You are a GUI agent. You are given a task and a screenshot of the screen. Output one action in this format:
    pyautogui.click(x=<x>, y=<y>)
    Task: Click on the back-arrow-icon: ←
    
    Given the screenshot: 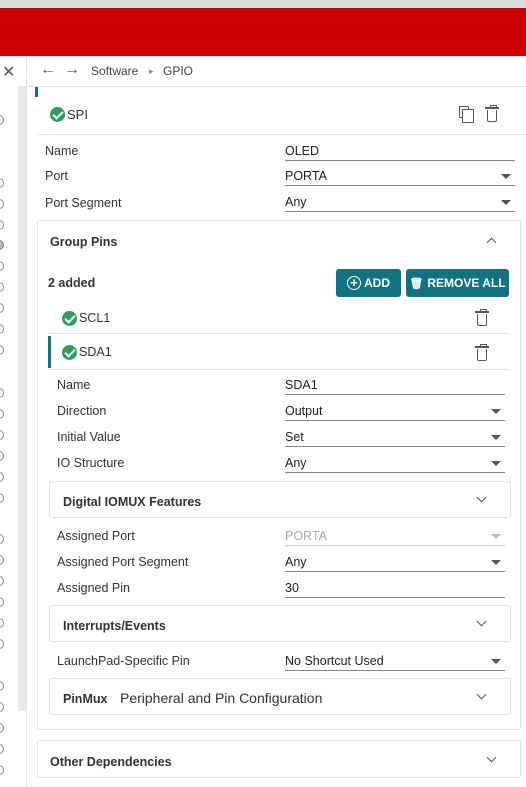 What is the action you would take?
    pyautogui.click(x=48, y=70)
    